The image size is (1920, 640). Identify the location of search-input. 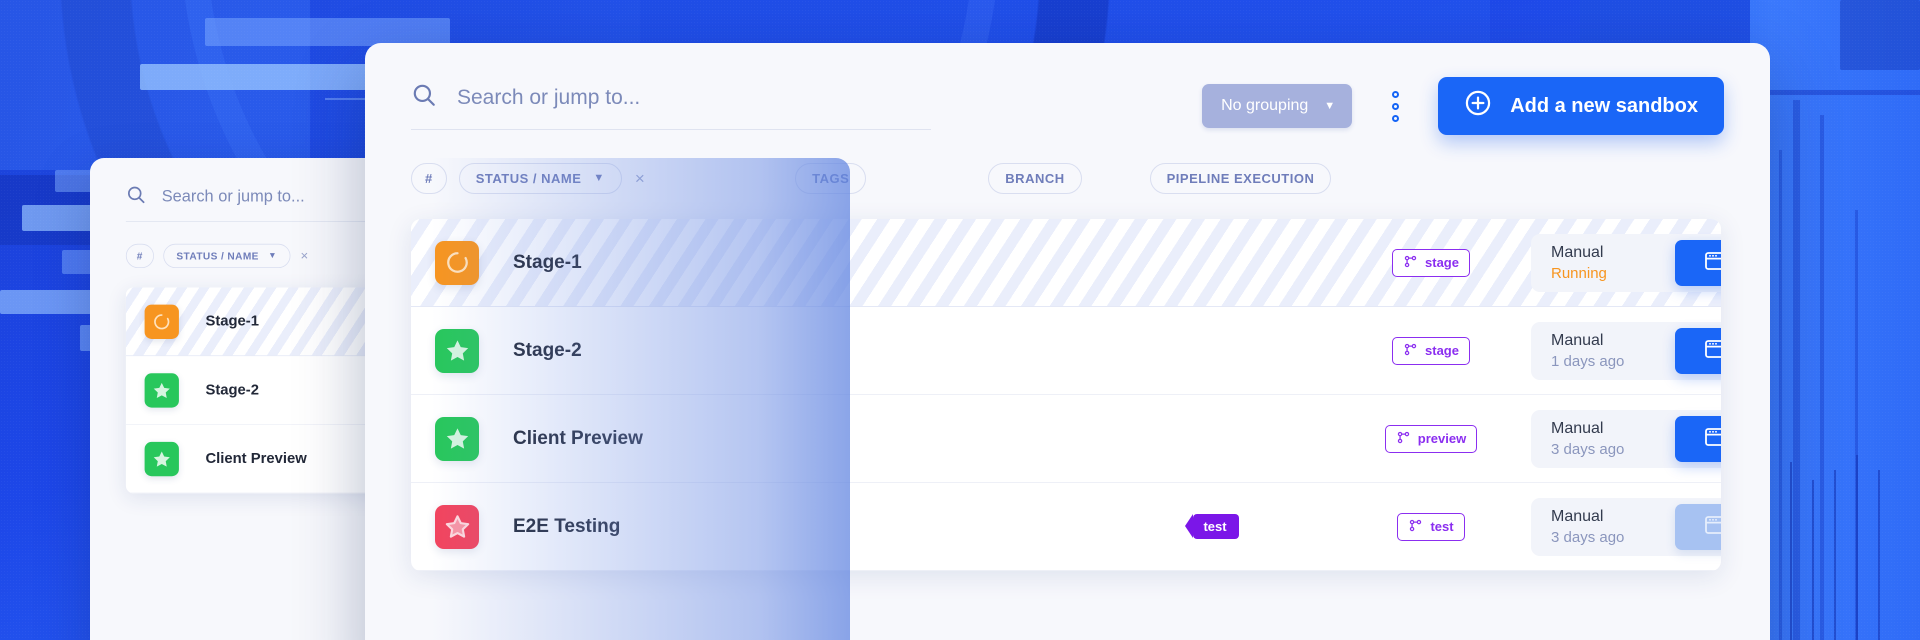
(694, 97).